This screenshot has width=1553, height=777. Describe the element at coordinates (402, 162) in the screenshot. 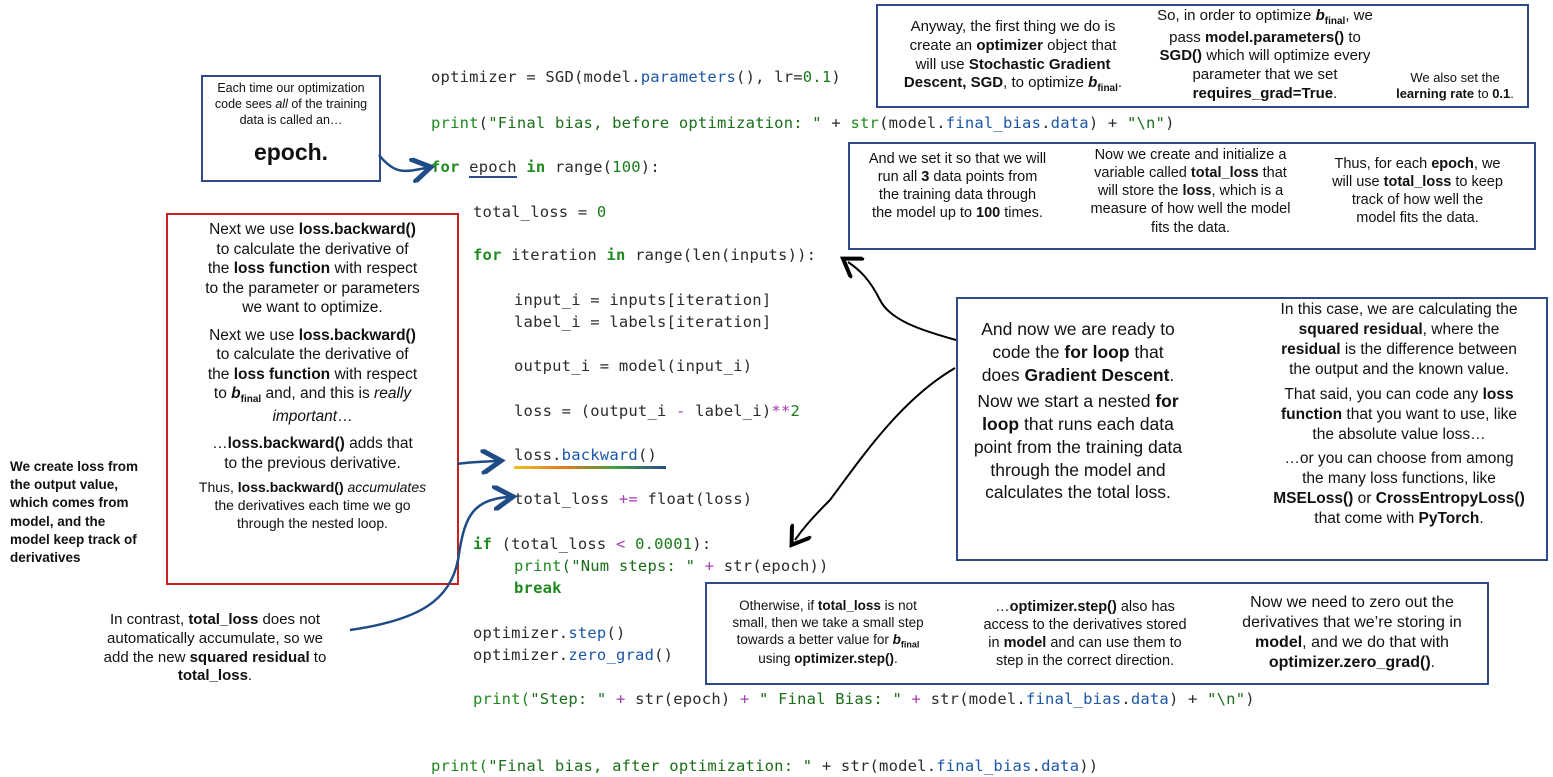

I see `epoch-arrow` at that location.